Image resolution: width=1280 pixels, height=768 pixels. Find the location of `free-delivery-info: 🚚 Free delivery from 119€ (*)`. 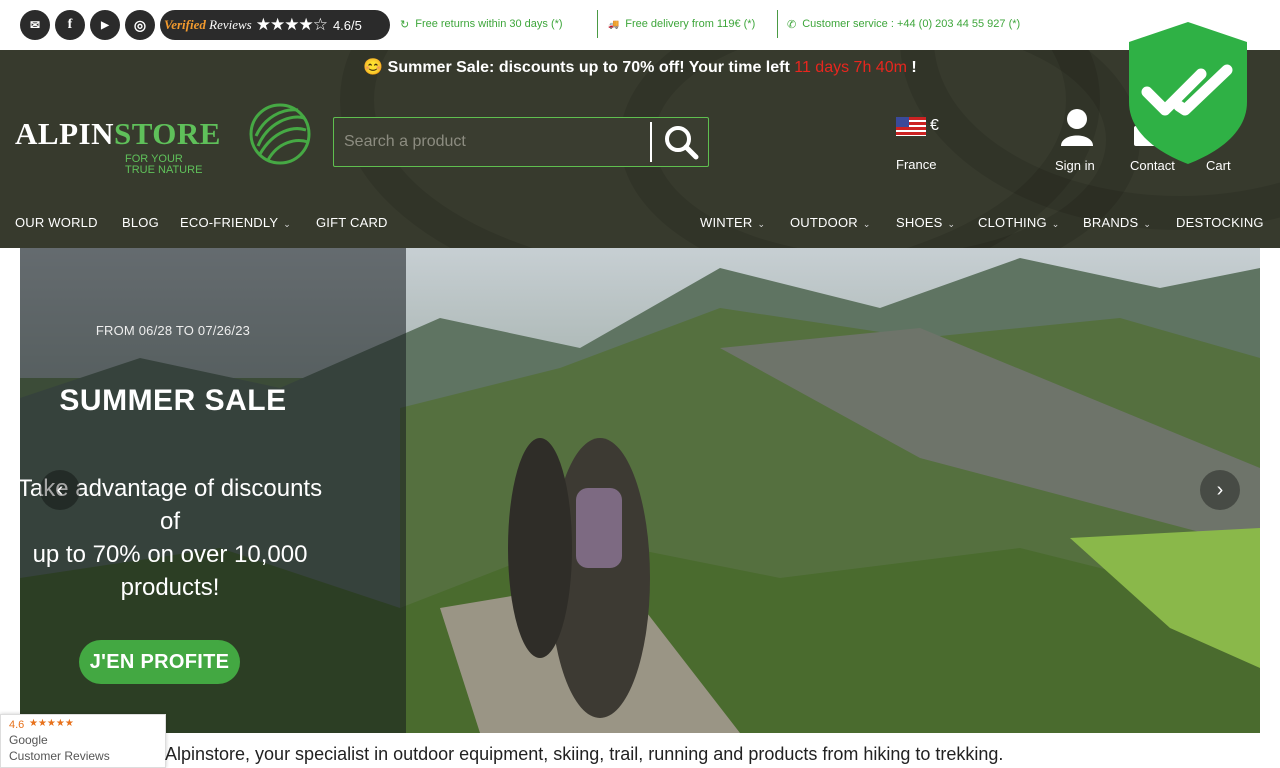

free-delivery-info: 🚚 Free delivery from 119€ (*) is located at coordinates (681, 24).